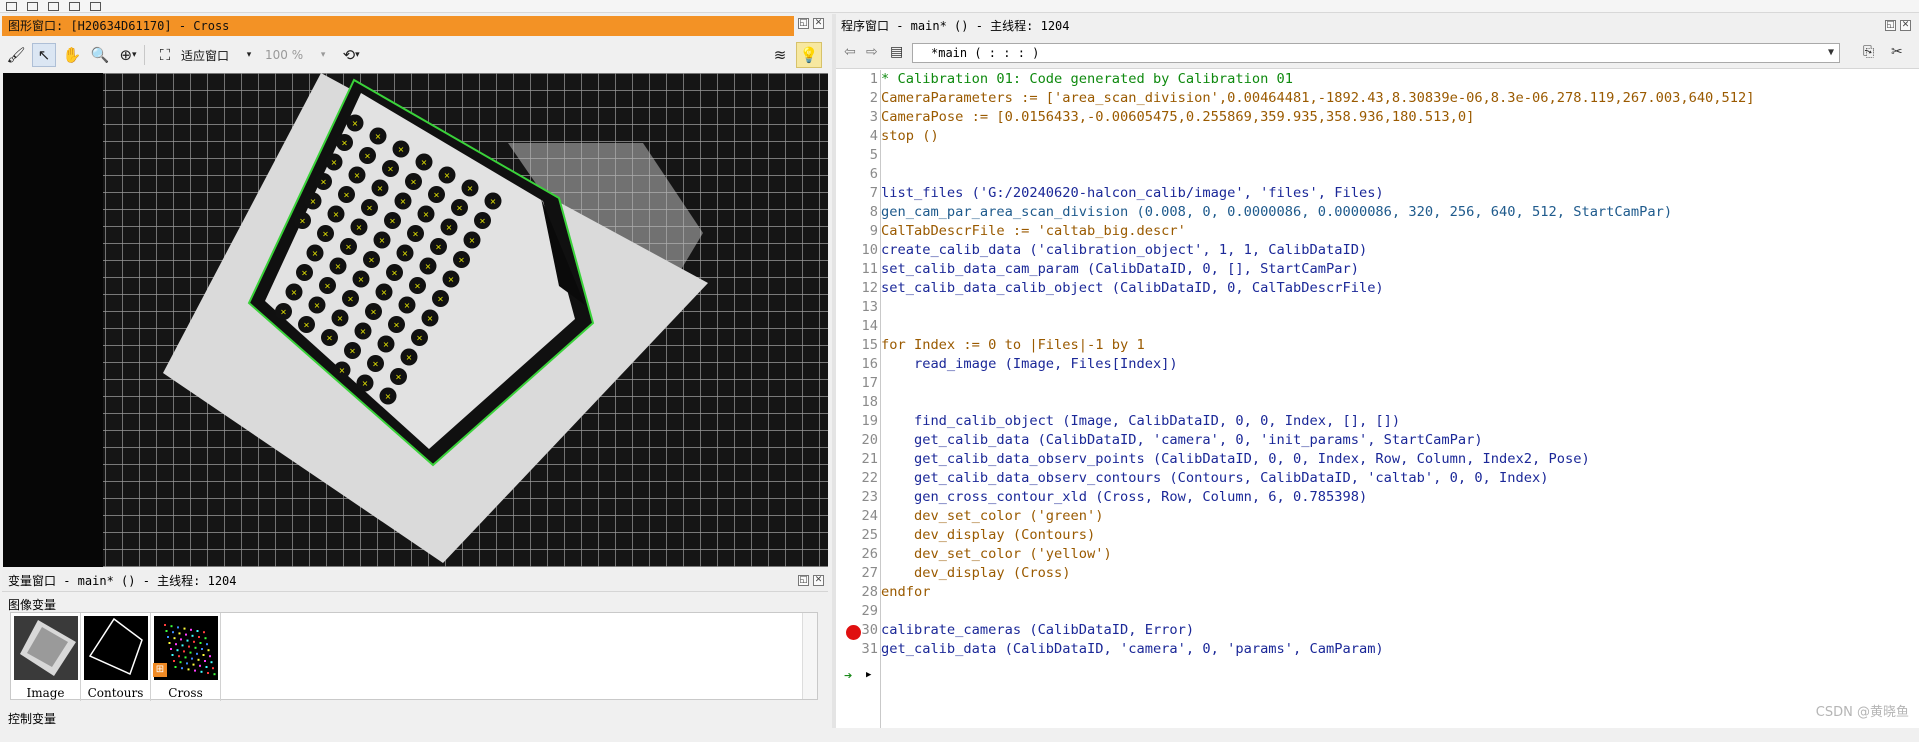 The width and height of the screenshot is (1919, 742). What do you see at coordinates (869, 478) in the screenshot?
I see `line-number: 22` at bounding box center [869, 478].